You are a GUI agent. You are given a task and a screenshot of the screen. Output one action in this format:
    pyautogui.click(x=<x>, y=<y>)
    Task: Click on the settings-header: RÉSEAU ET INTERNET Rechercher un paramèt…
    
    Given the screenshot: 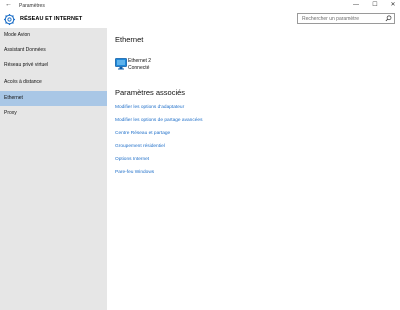 What is the action you would take?
    pyautogui.click(x=200, y=19)
    